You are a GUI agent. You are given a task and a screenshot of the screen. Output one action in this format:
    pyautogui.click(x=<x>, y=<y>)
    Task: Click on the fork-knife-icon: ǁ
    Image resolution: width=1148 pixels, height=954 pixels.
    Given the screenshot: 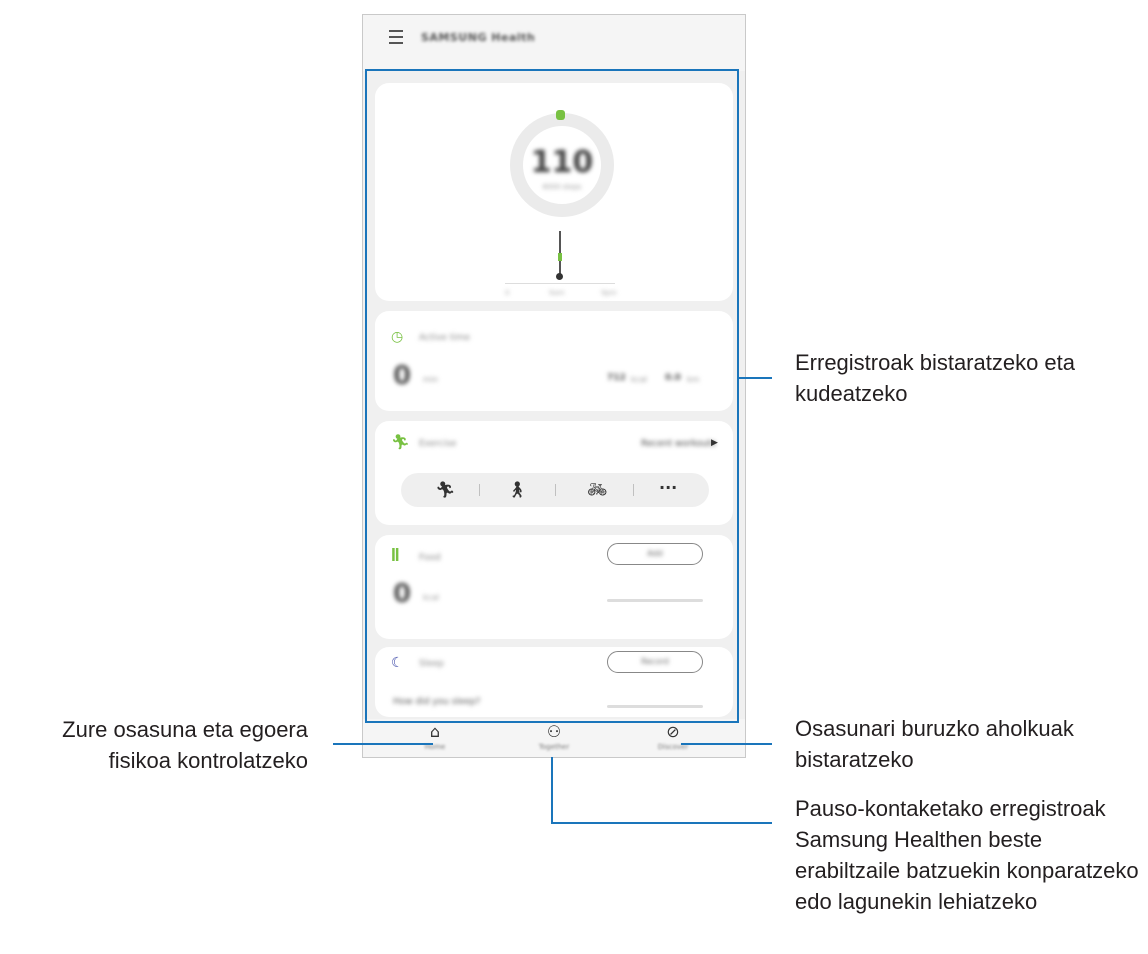 What is the action you would take?
    pyautogui.click(x=395, y=554)
    